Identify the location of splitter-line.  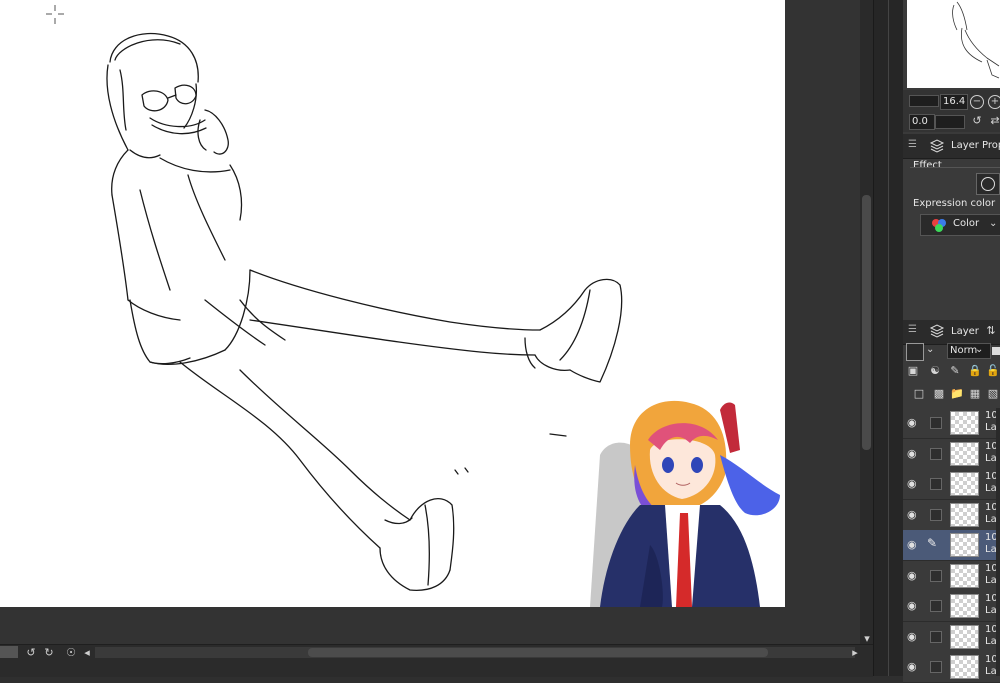
(888, 338).